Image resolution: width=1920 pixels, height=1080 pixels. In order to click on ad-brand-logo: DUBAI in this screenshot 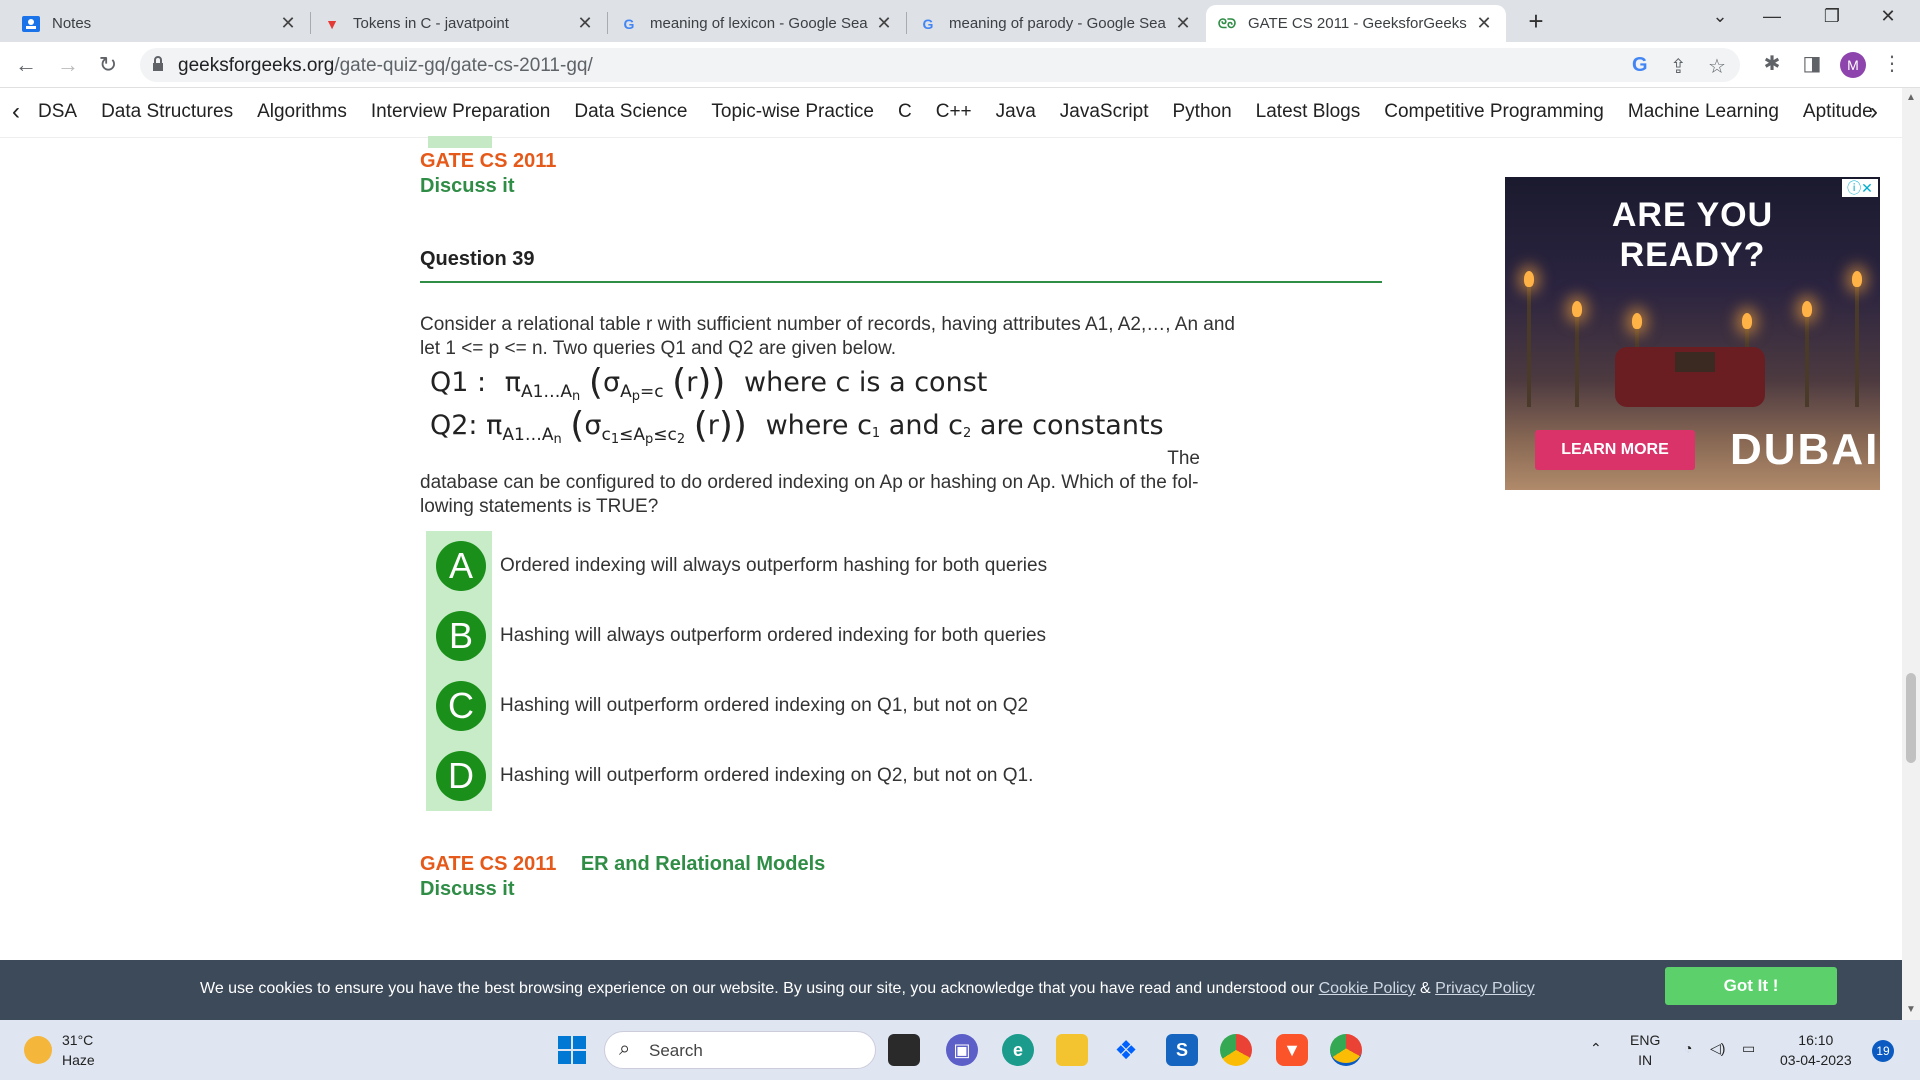, I will do `click(1805, 449)`.